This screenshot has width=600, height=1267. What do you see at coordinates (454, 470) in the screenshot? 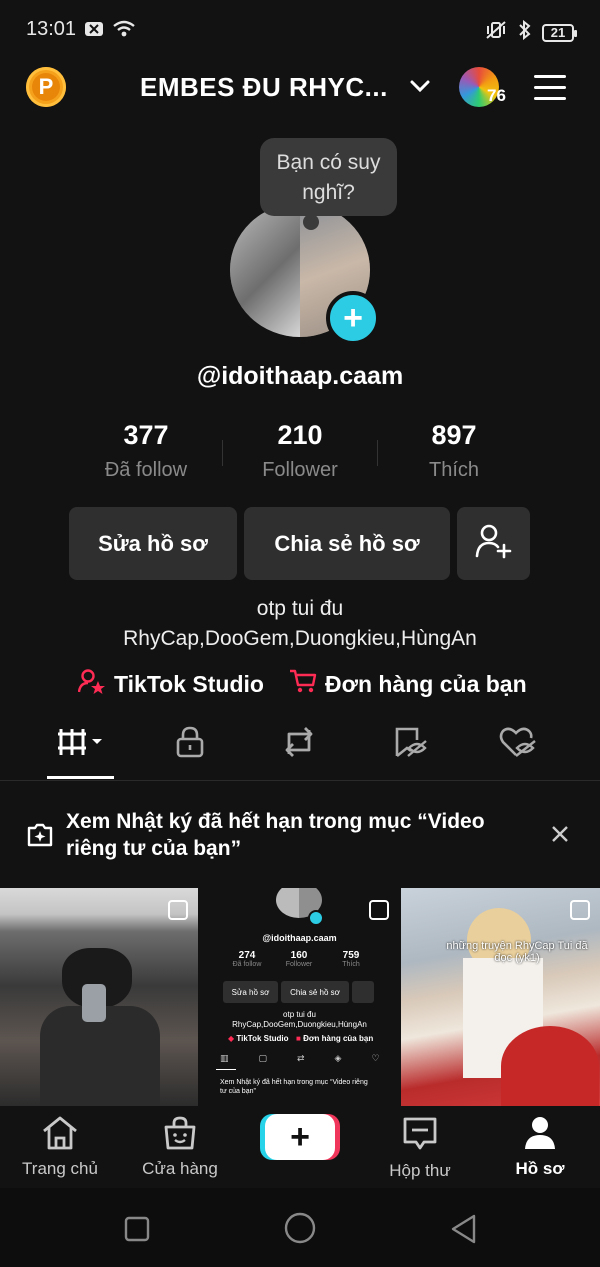
I see `stat-label: Thích` at bounding box center [454, 470].